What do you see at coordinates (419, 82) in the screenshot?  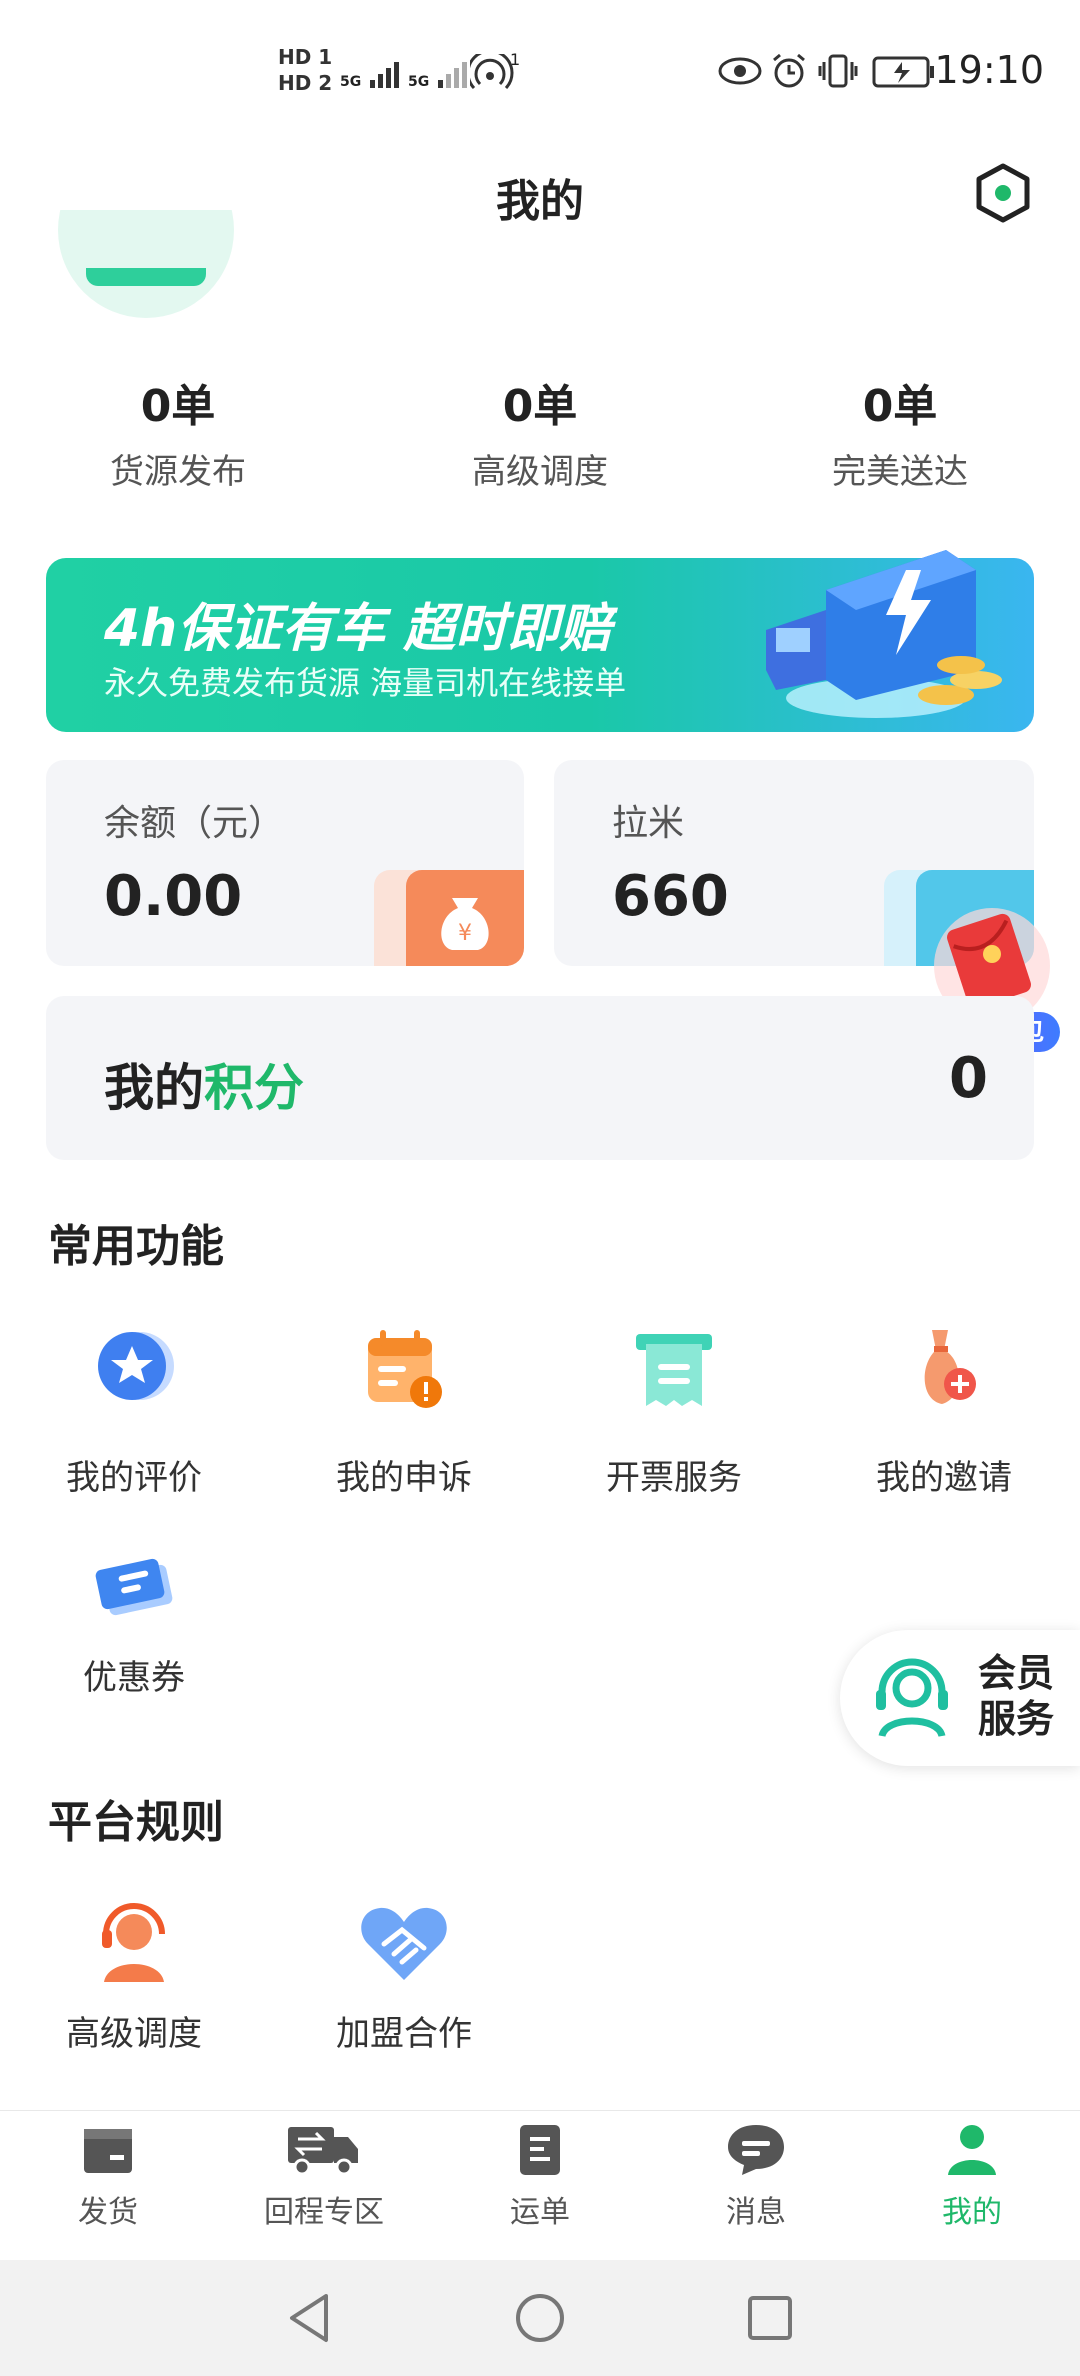 I see `net2-label: 5G` at bounding box center [419, 82].